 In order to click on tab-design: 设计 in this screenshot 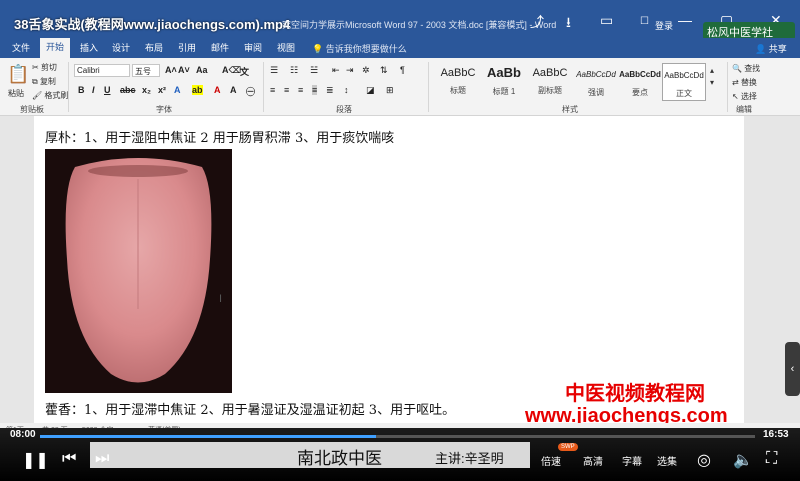, I will do `click(121, 47)`.